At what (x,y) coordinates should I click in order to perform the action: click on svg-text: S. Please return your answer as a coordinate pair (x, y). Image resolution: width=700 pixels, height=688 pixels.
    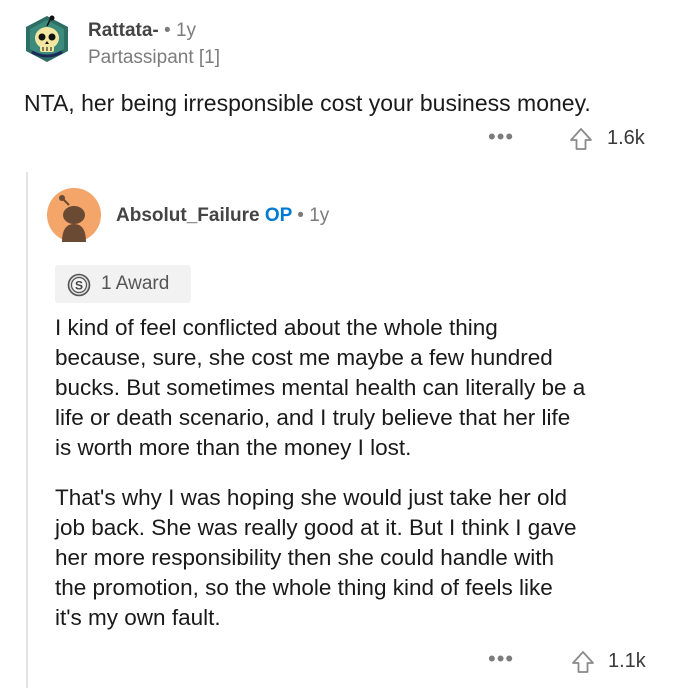
    Looking at the image, I should click on (79, 286).